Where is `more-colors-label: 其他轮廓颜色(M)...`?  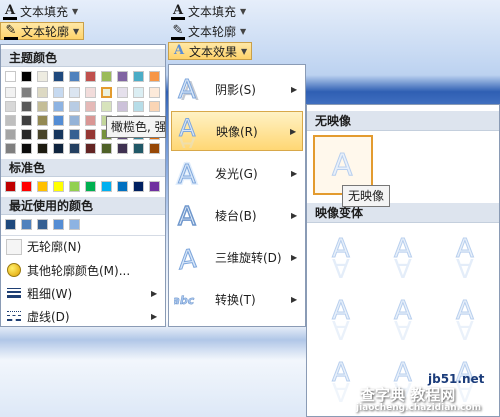 more-colors-label: 其他轮廓颜色(M)... is located at coordinates (79, 270).